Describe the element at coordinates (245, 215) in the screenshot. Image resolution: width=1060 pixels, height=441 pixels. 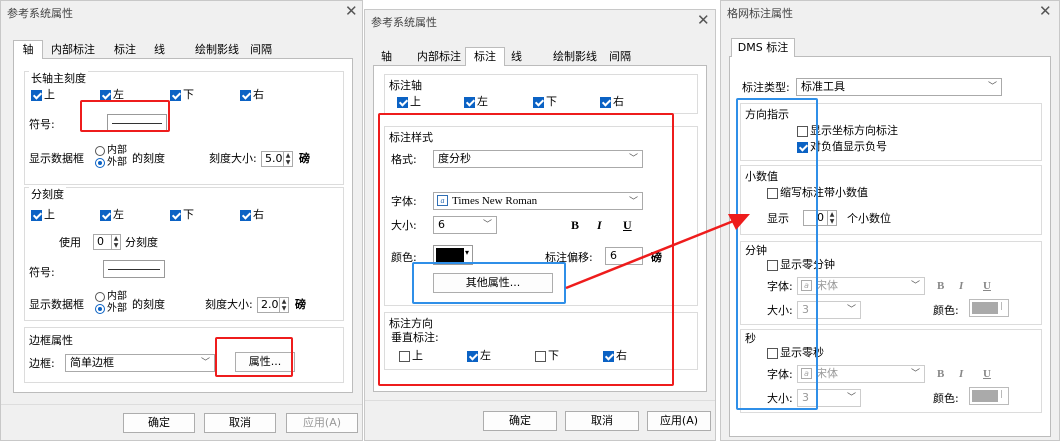
I see `minor-right-checkbox` at that location.